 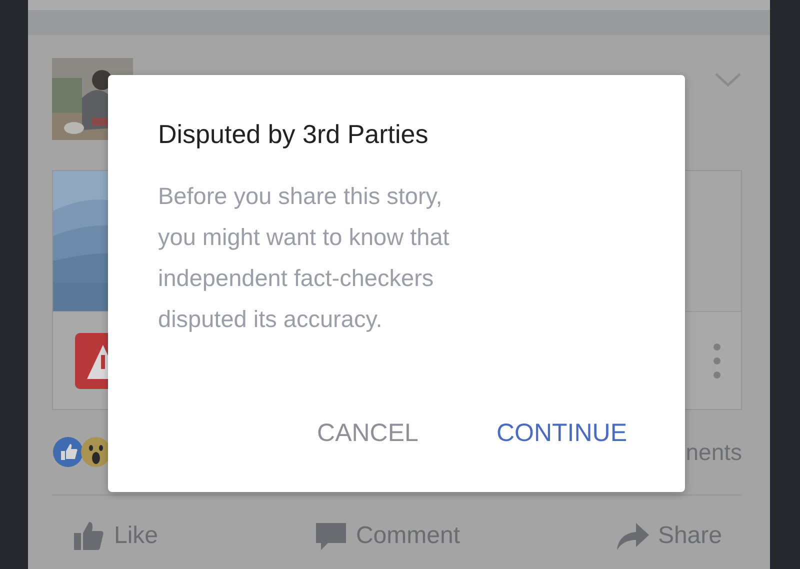 I want to click on like-button: Like, so click(x=115, y=536).